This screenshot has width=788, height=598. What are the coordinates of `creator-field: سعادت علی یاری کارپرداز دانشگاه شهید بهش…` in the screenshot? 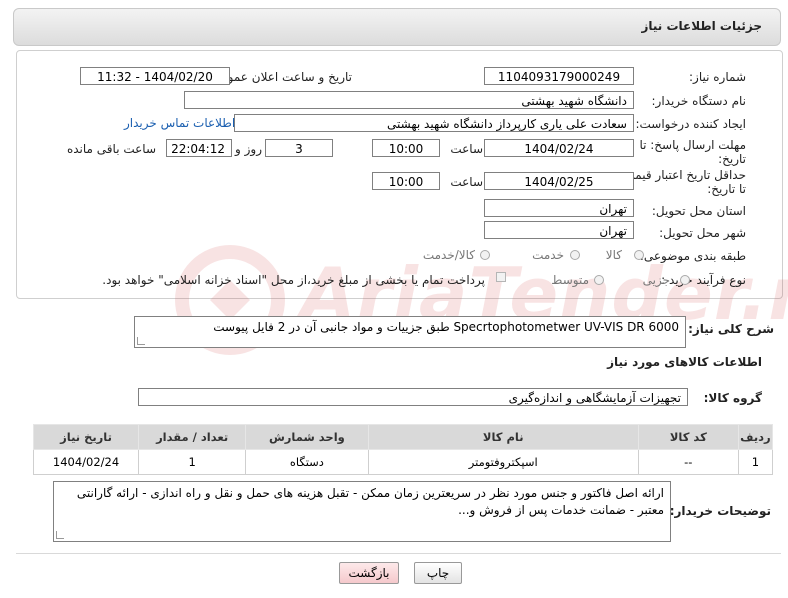 It's located at (434, 123).